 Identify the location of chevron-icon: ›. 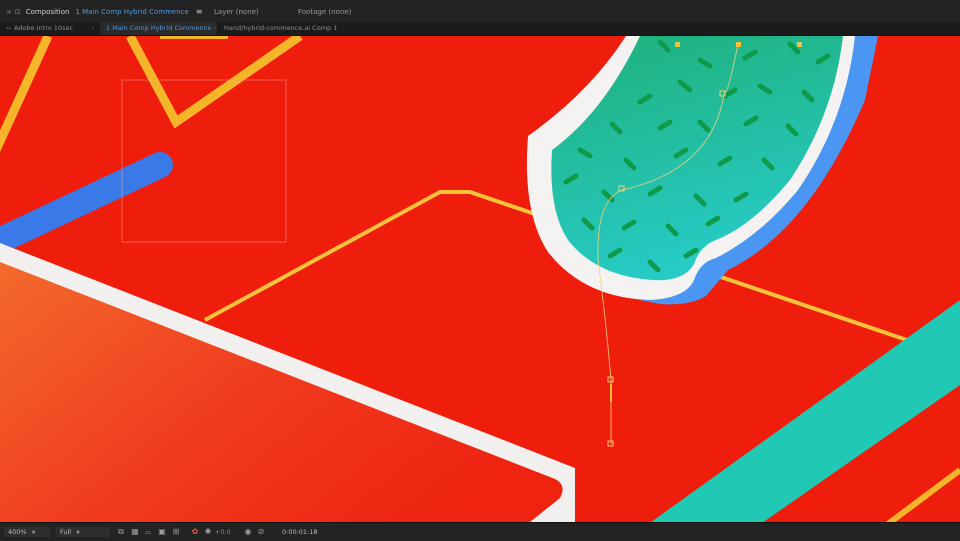
(215, 28).